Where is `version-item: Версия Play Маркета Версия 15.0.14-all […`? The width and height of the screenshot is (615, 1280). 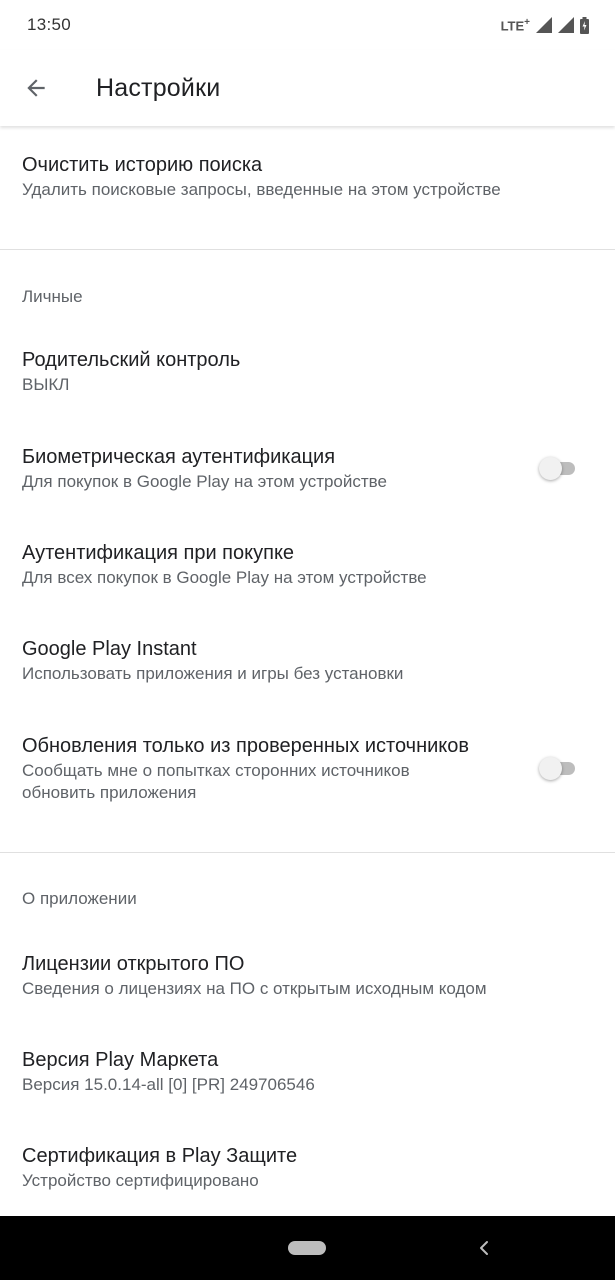 version-item: Версия Play Маркета Версия 15.0.14-all [… is located at coordinates (307, 1071).